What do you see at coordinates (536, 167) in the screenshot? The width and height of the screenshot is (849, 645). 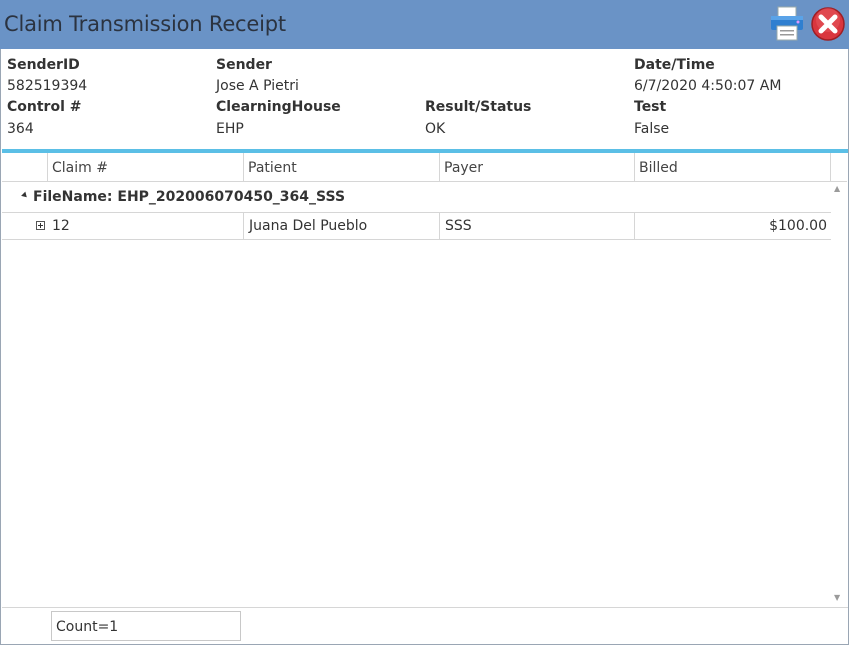 I see `column-header-payer: Payer` at bounding box center [536, 167].